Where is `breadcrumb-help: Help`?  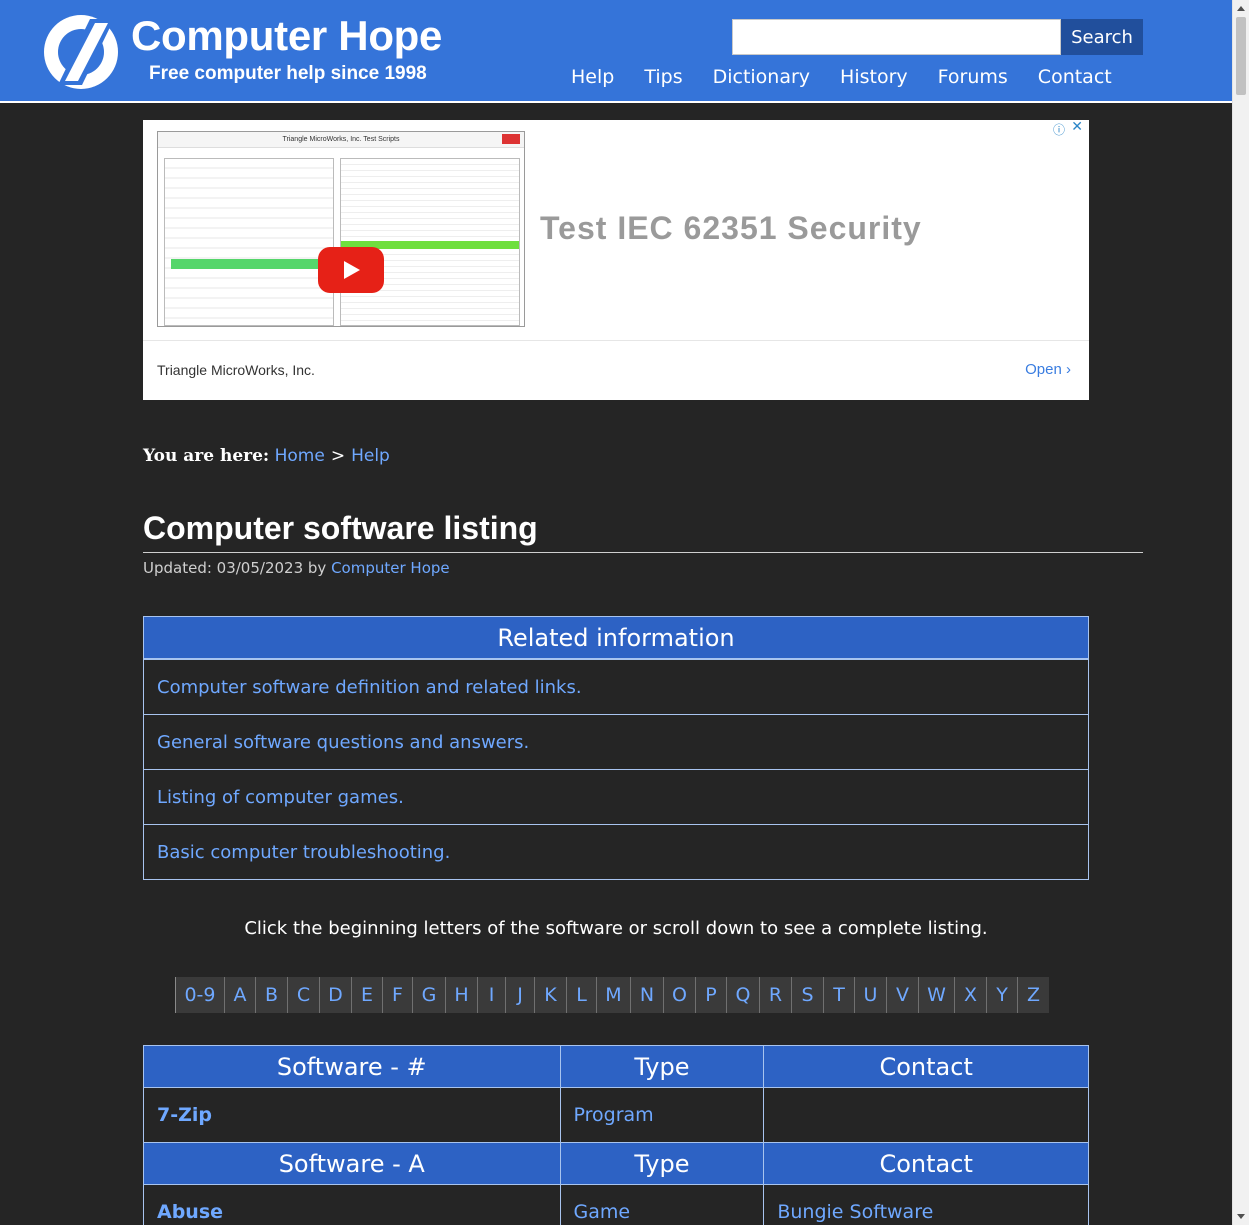
breadcrumb-help: Help is located at coordinates (370, 456).